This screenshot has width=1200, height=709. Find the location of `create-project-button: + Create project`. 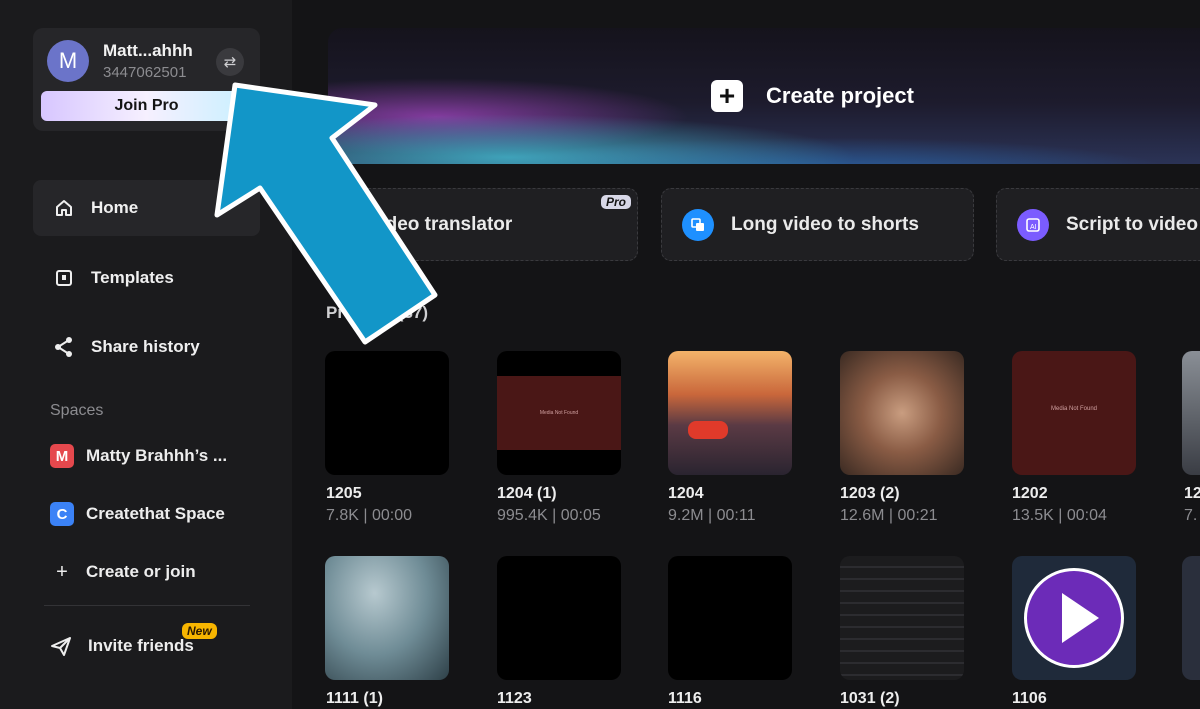

create-project-button: + Create project is located at coordinates (812, 96).